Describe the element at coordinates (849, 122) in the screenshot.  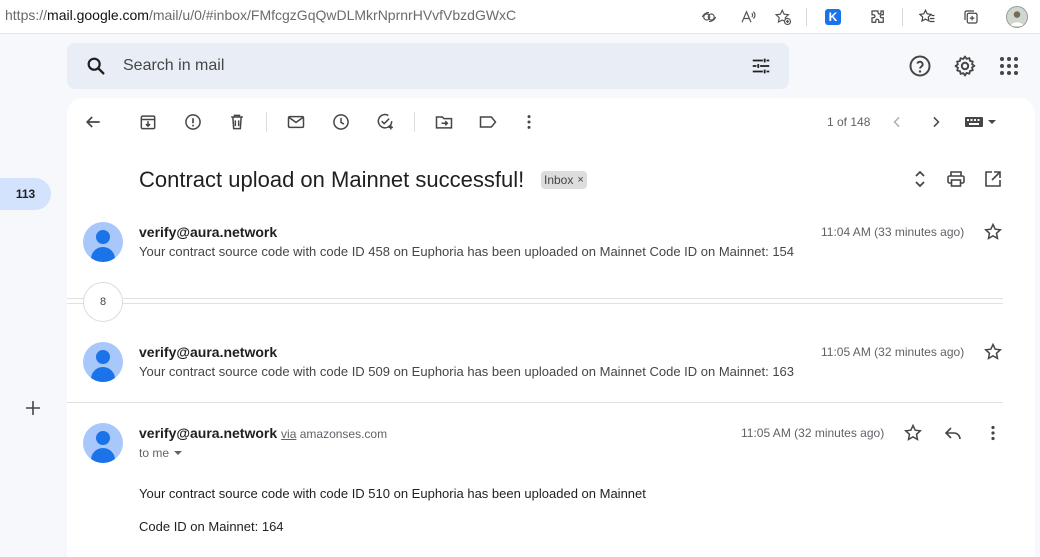
I see `pager-count: 1 of 148` at that location.